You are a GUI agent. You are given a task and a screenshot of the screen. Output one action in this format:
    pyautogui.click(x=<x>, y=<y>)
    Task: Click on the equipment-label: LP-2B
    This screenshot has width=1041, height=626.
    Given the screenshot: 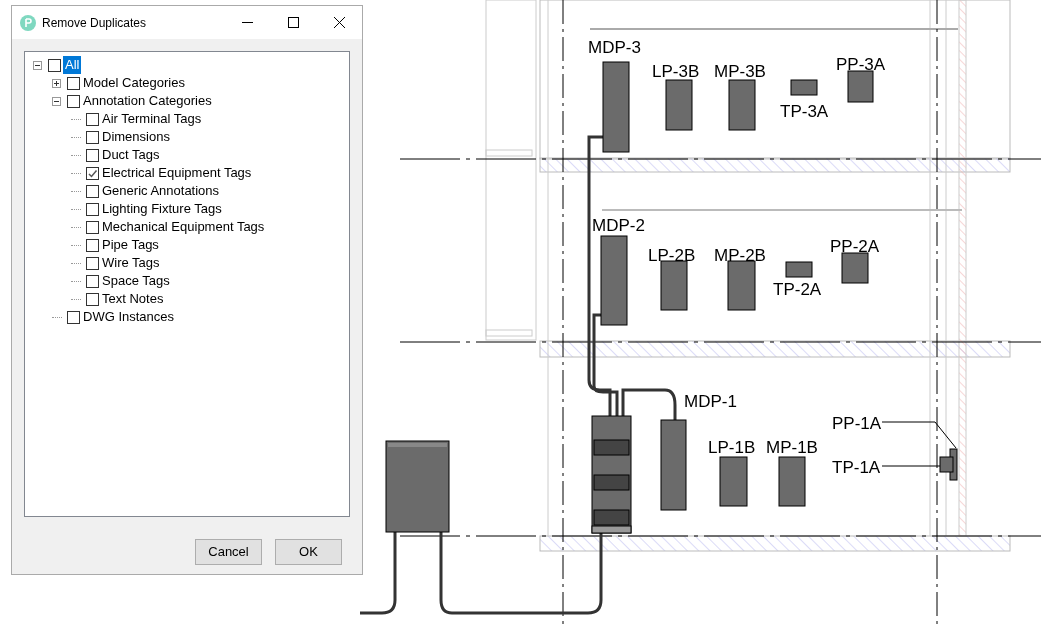 What is the action you would take?
    pyautogui.click(x=672, y=255)
    